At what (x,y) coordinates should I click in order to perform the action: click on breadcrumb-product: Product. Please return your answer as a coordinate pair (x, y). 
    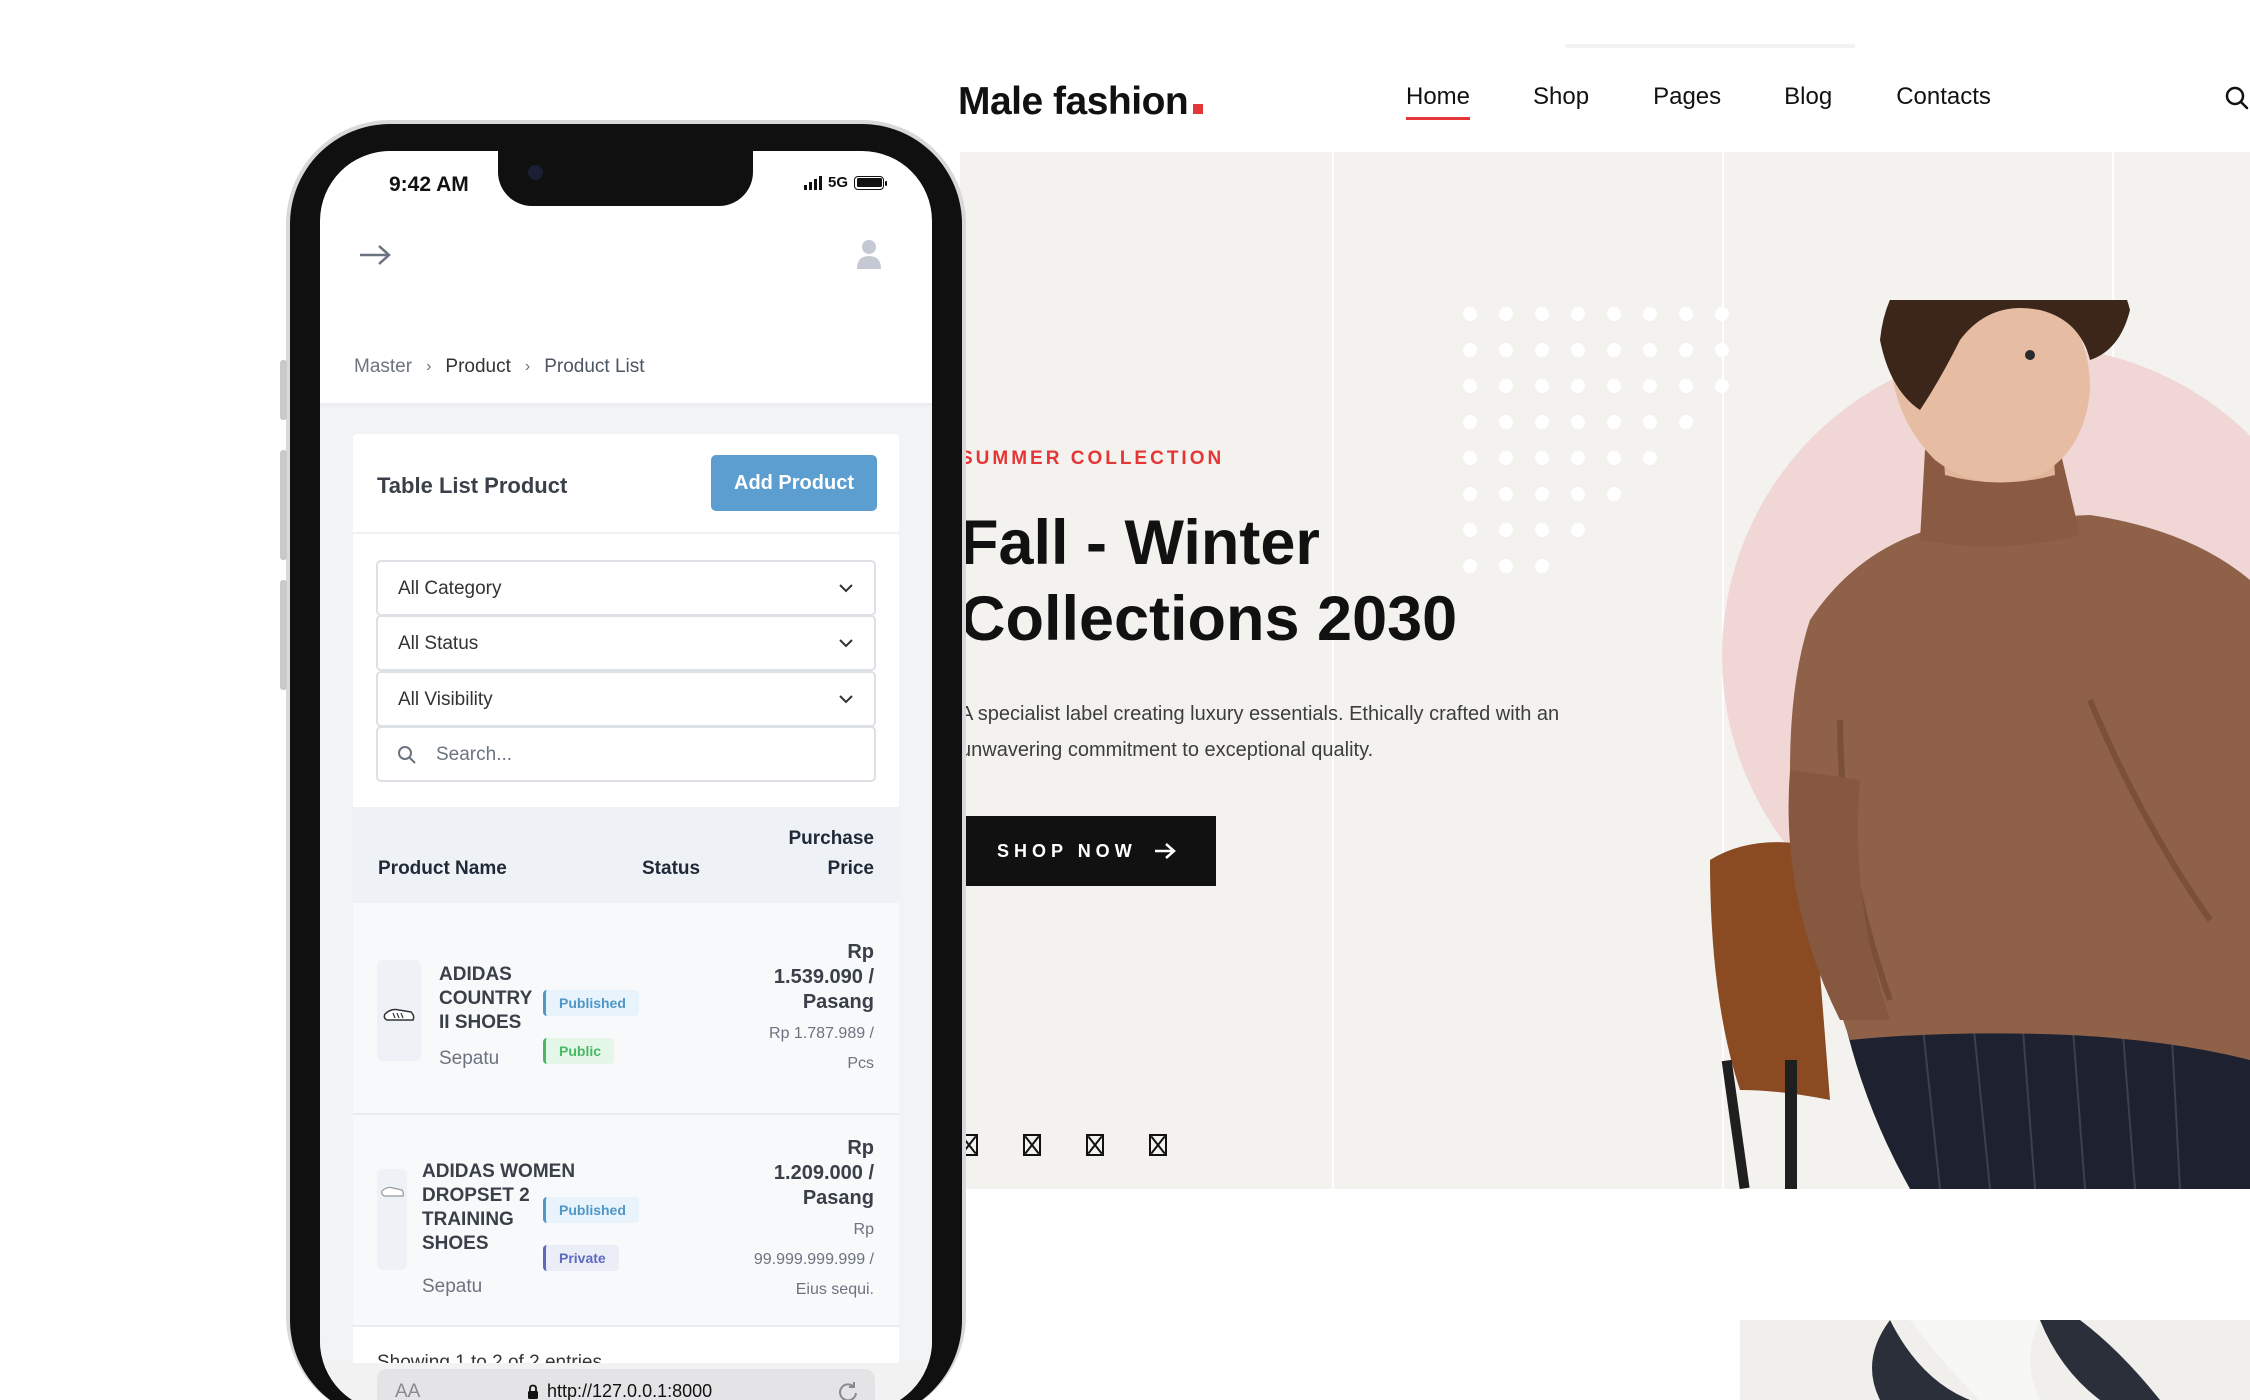
    Looking at the image, I should click on (477, 367).